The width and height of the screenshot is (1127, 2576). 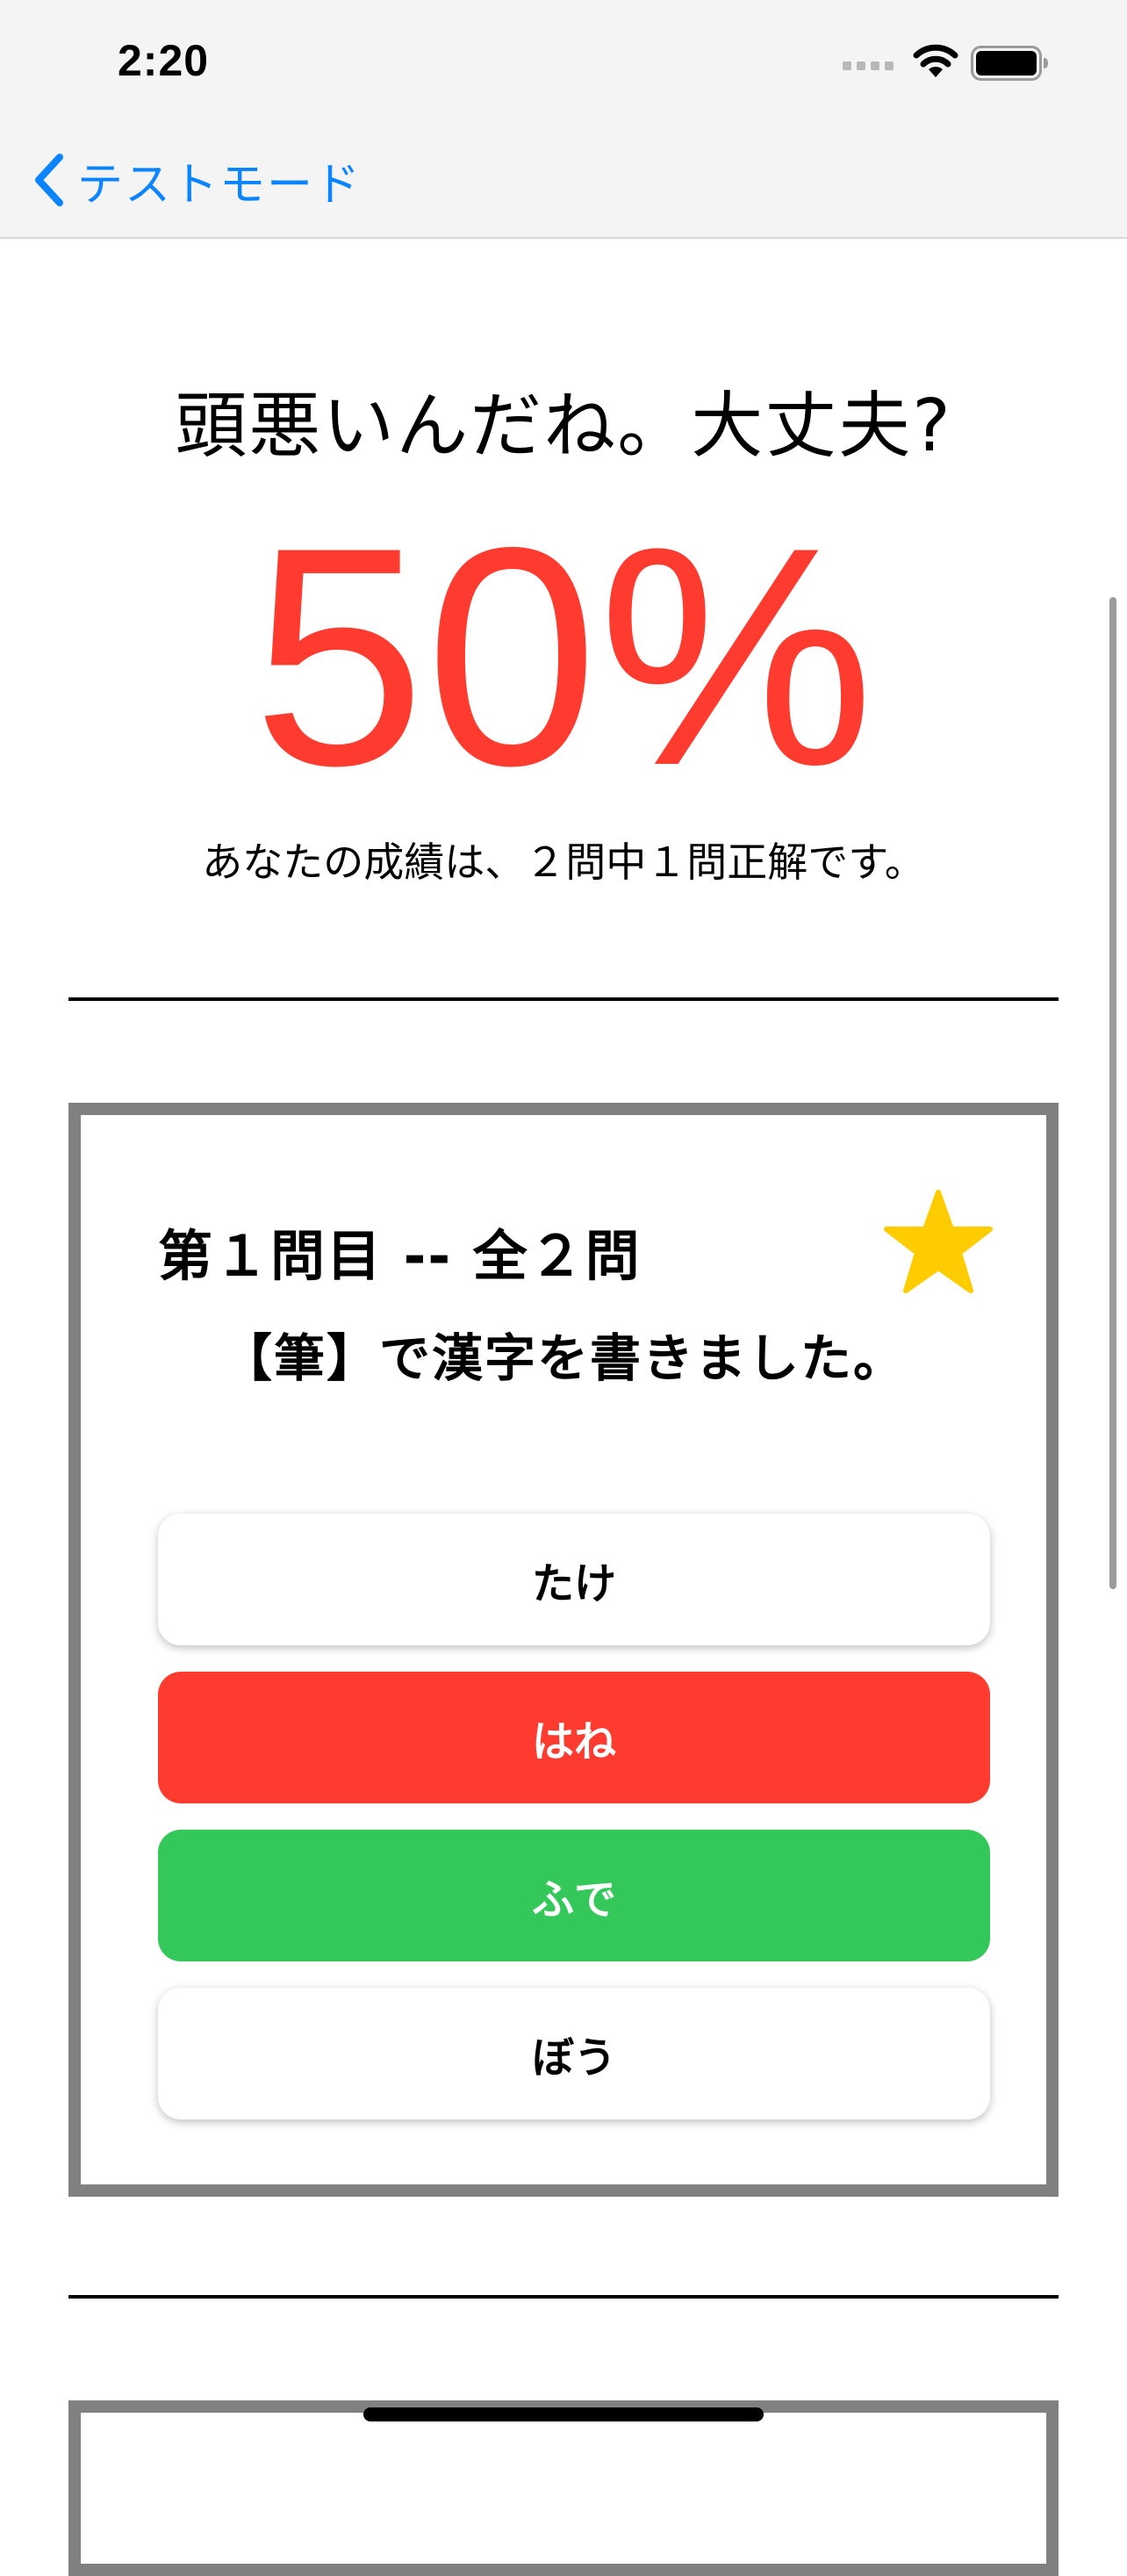 What do you see at coordinates (1011, 65) in the screenshot?
I see `battery-icon` at bounding box center [1011, 65].